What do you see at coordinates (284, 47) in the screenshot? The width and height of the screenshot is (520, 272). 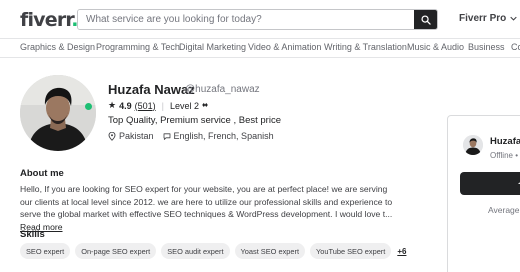 I see `category-video-animation: Video & Animation` at bounding box center [284, 47].